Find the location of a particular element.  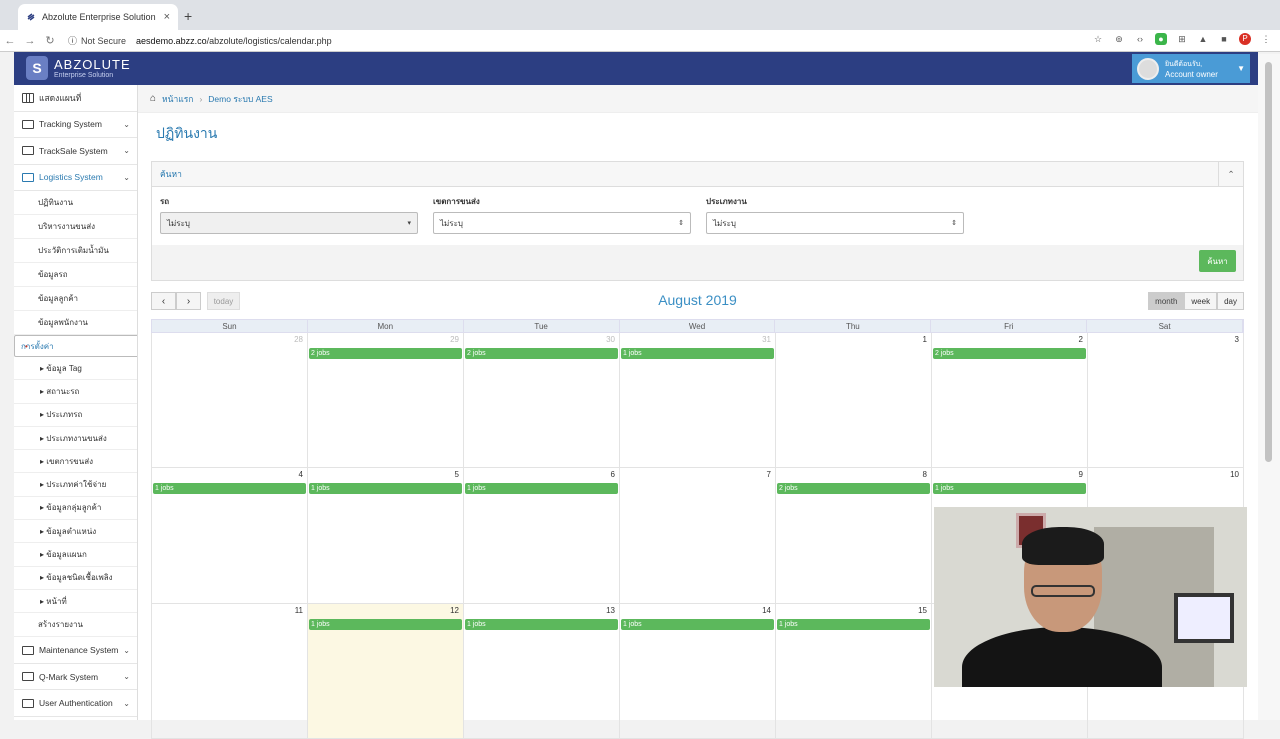

sidebar-sub-calendar: ปฏิทินงาน is located at coordinates (75, 203).